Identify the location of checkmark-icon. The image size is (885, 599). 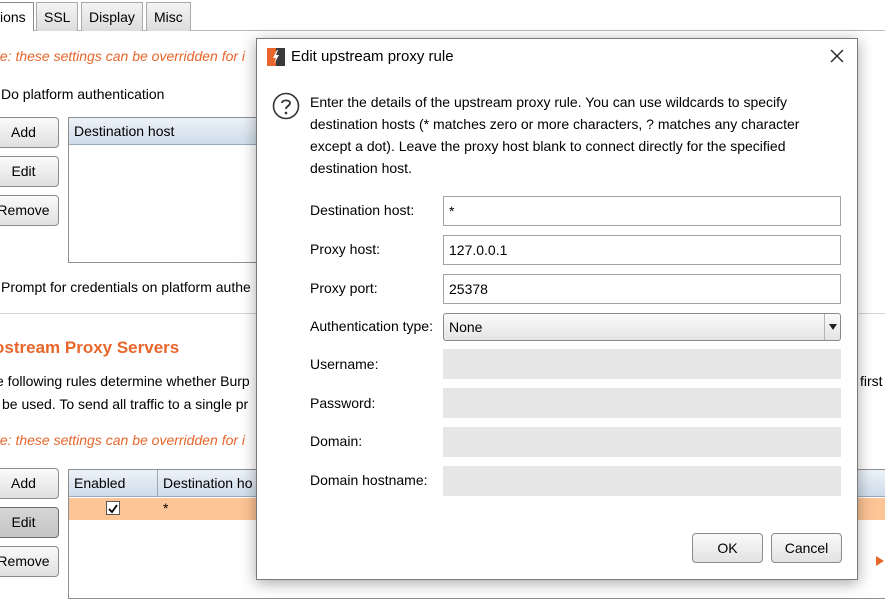
(113, 509).